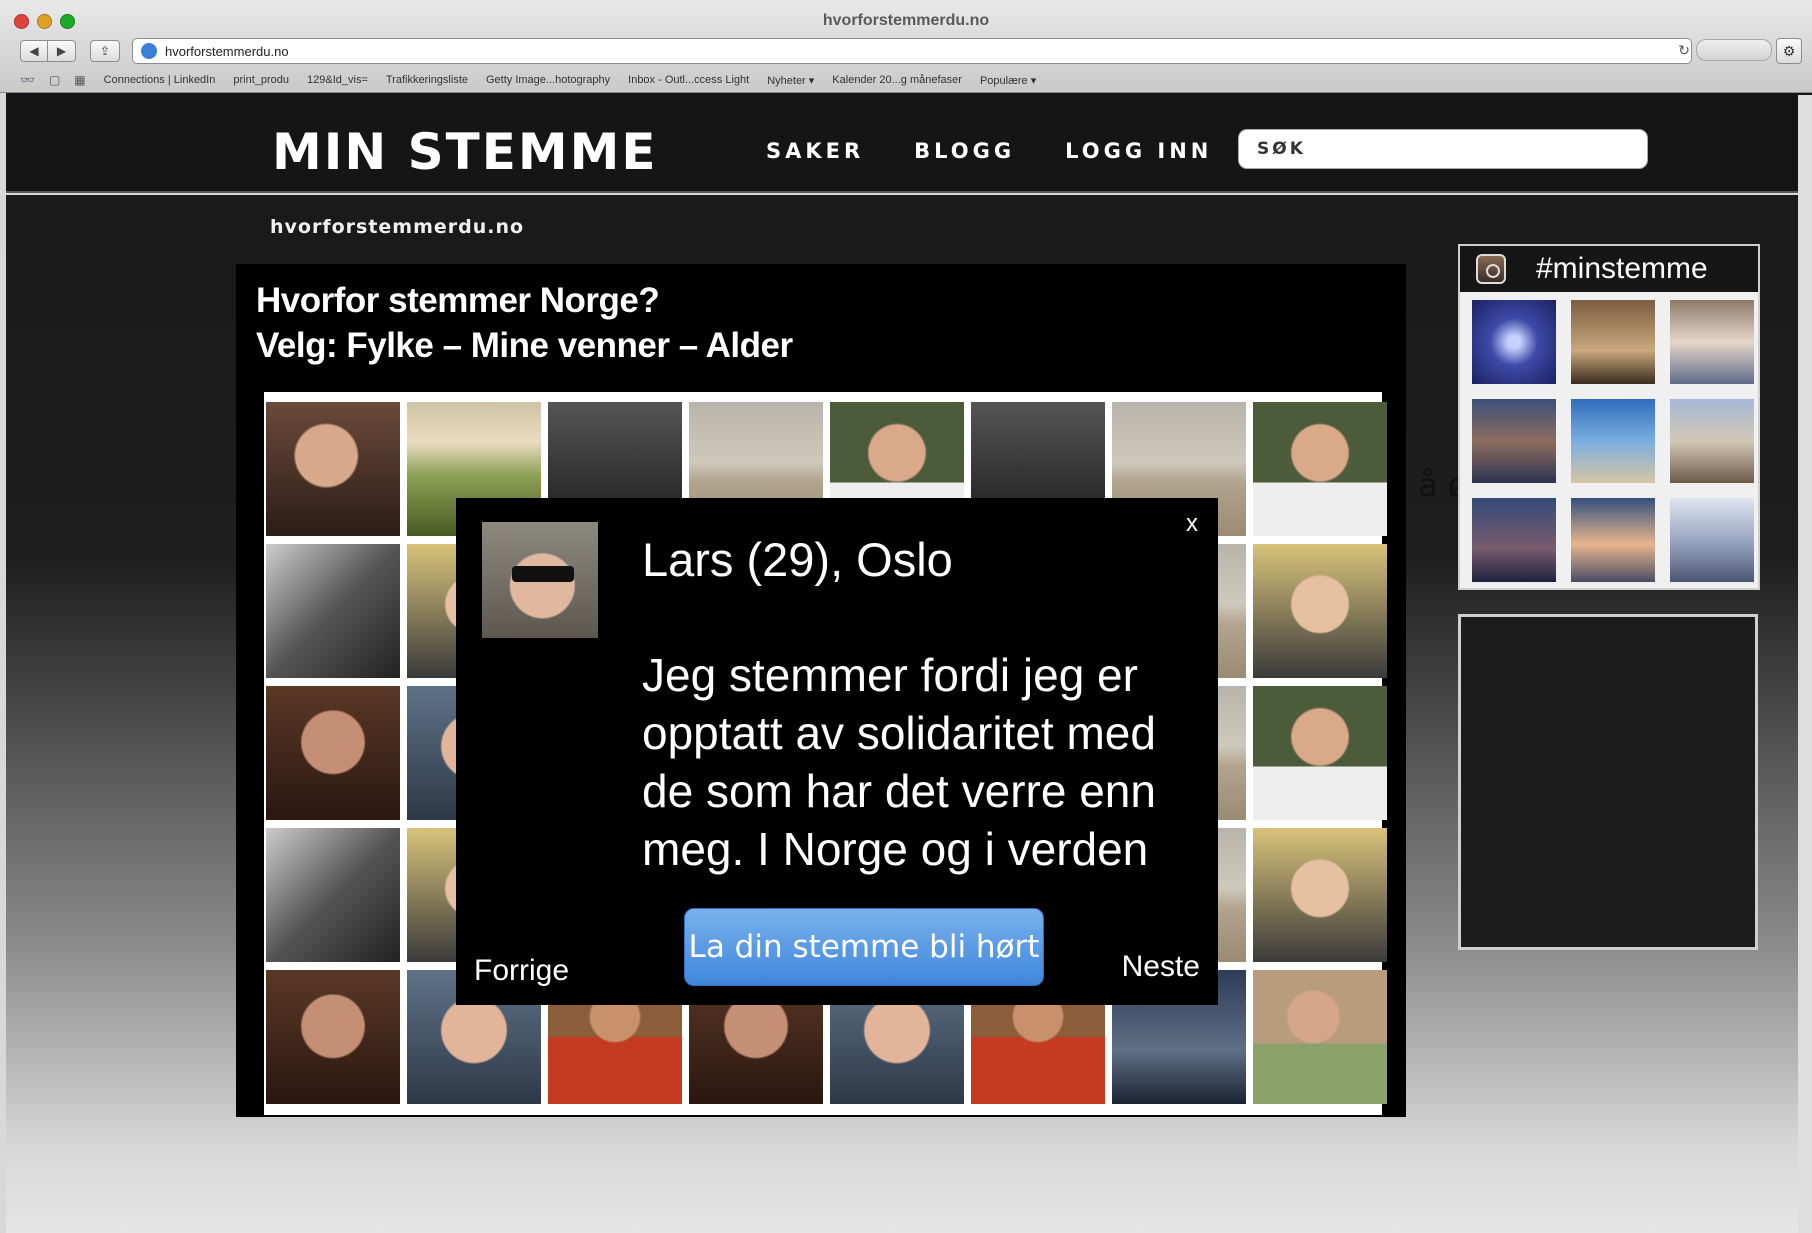  I want to click on browser-toolbar: ◀ ▶ ⇪ hvorforstemmerdu.no ↻ ⚙, so click(906, 52).